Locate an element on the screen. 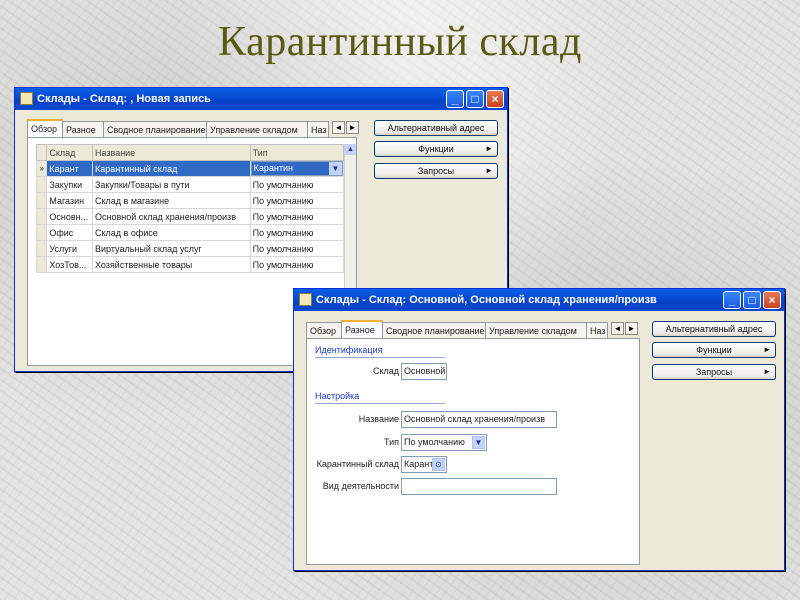 This screenshot has width=800, height=600. column-header-type: Тип is located at coordinates (297, 152).